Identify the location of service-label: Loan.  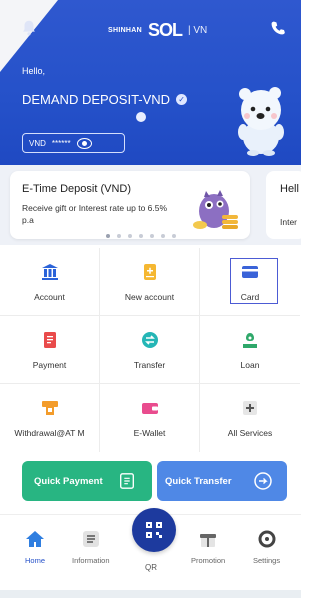
(250, 365).